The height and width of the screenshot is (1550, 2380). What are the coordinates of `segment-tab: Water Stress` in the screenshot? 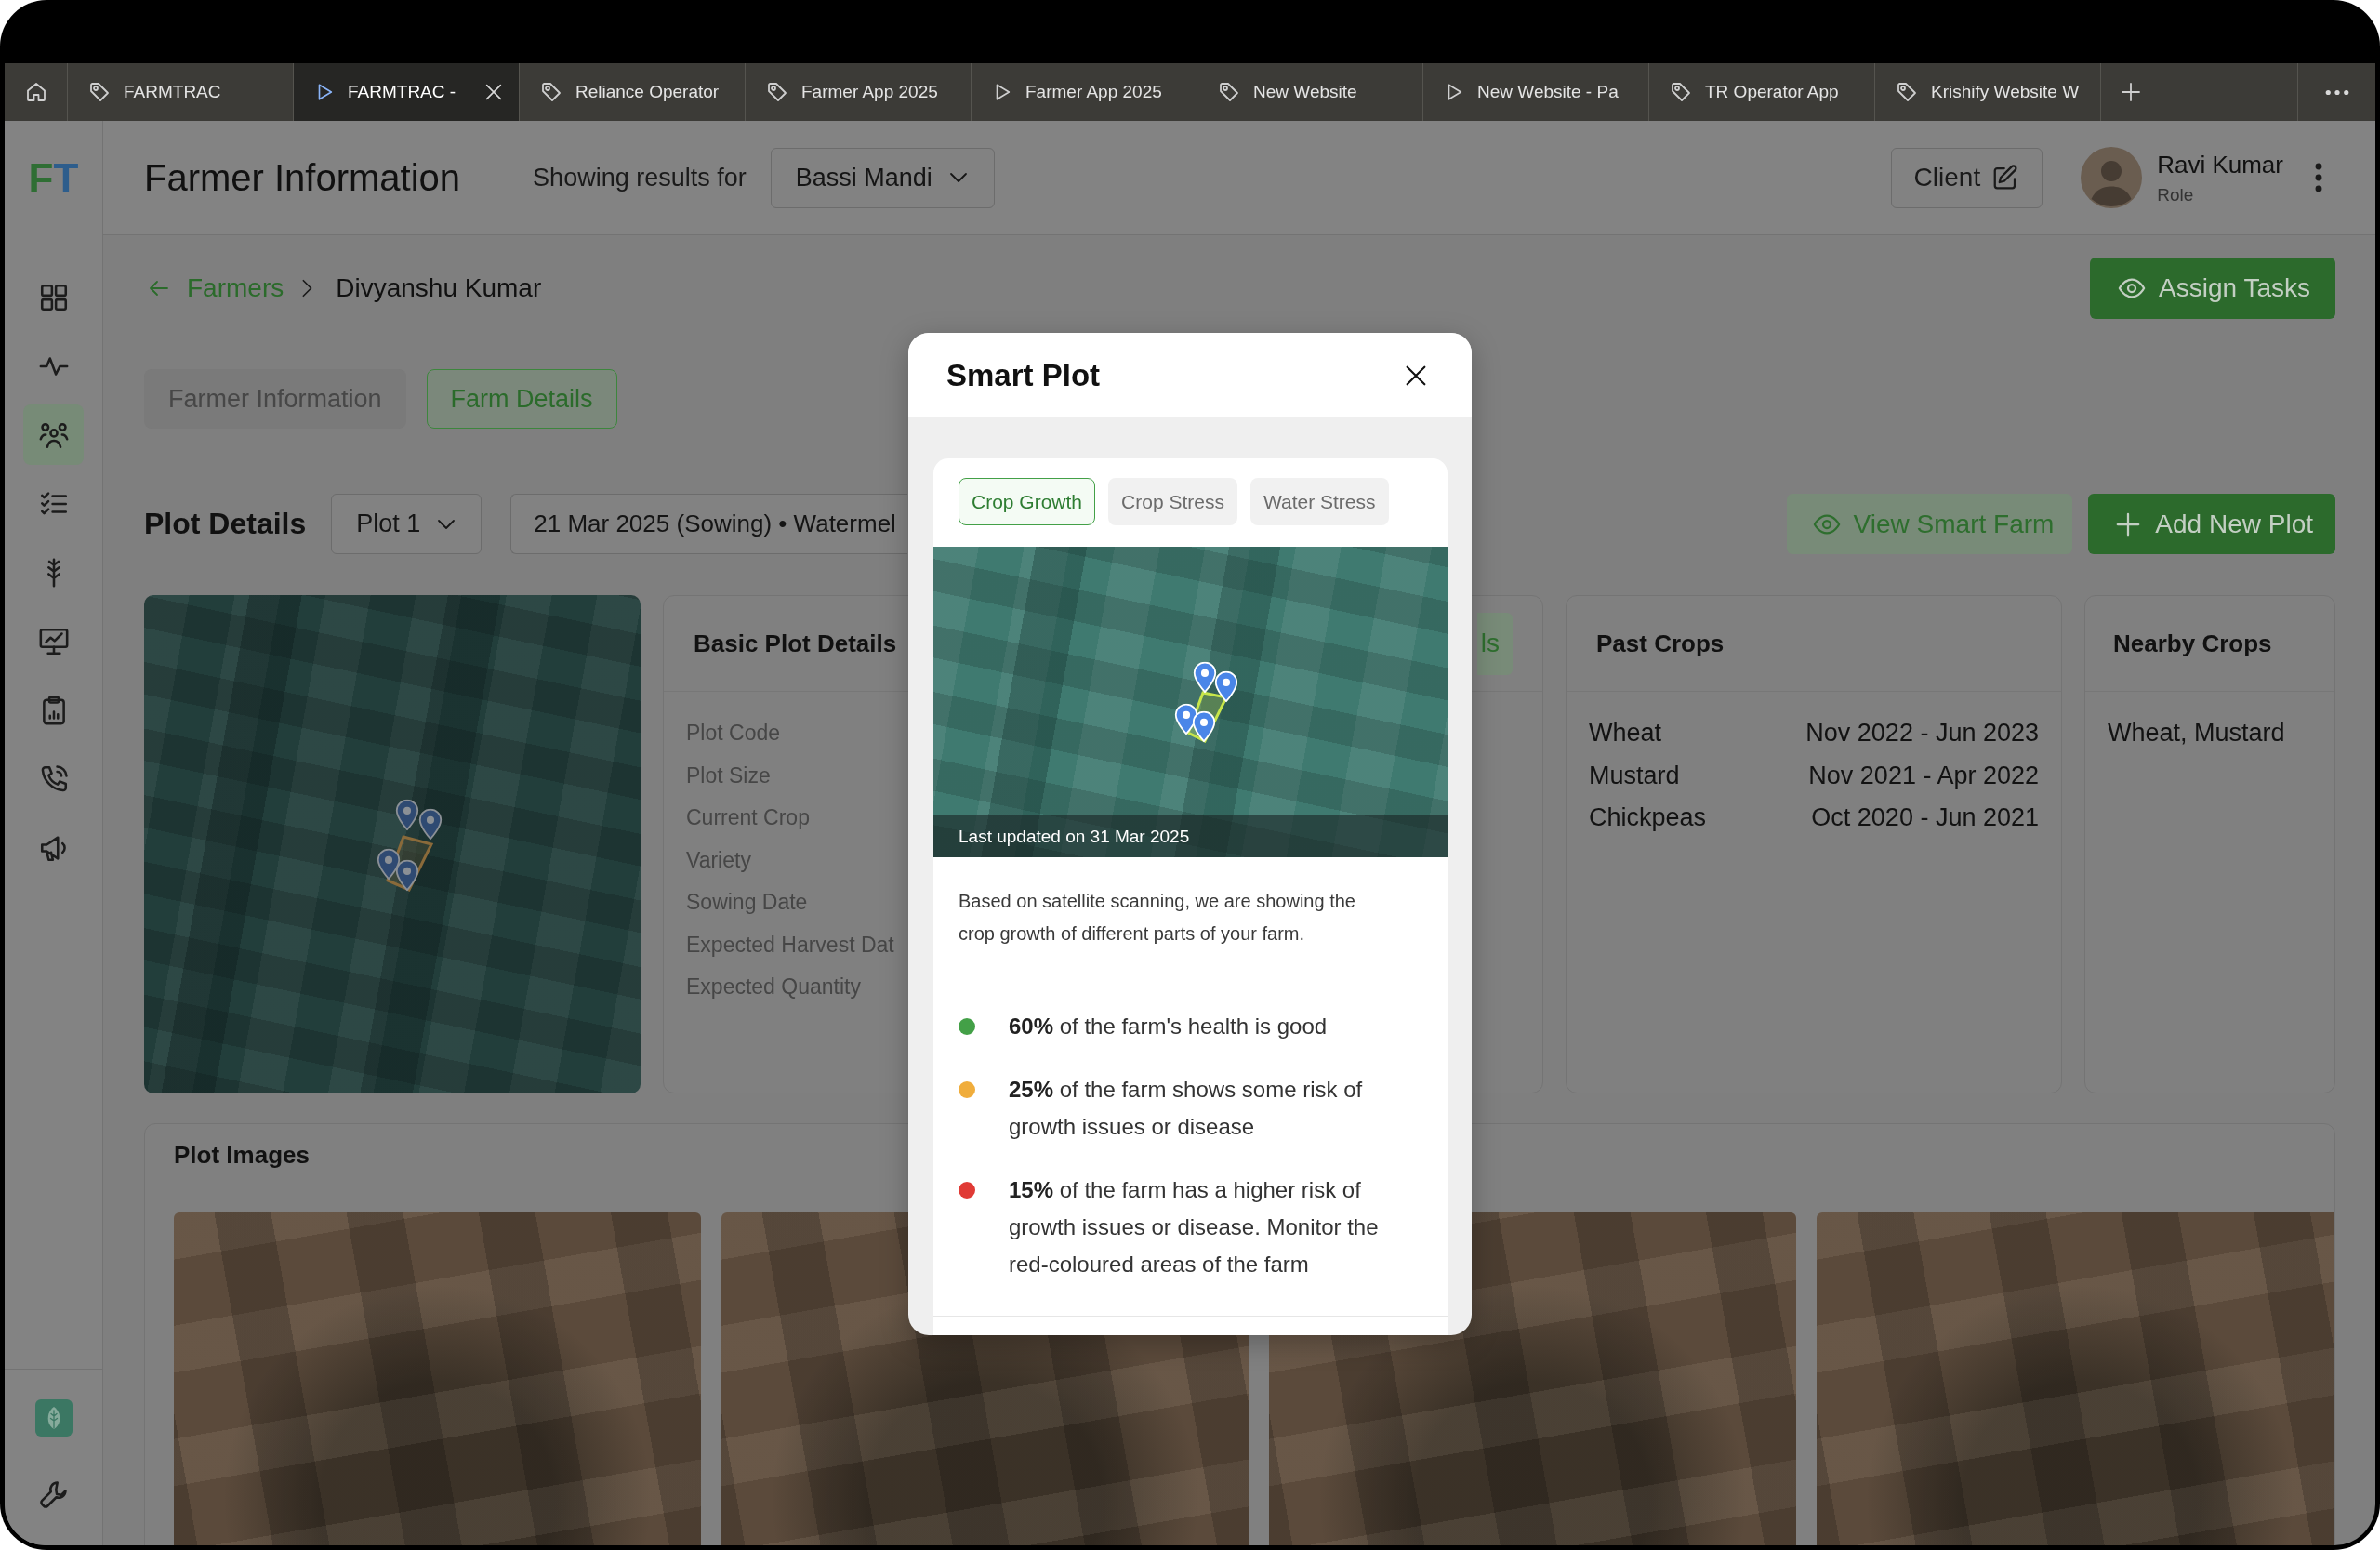 It's located at (1319, 501).